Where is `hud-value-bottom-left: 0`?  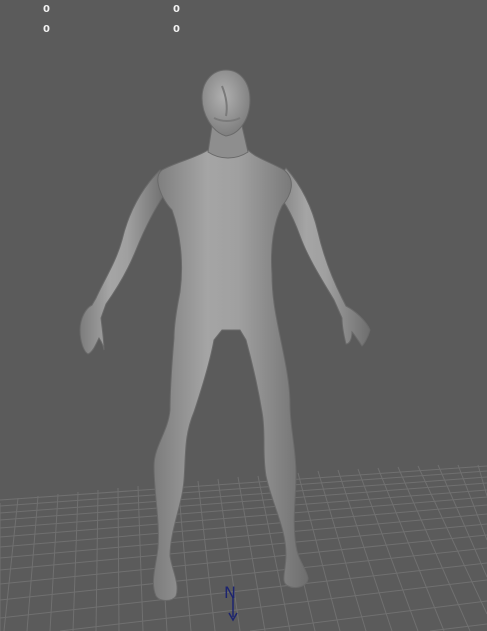 hud-value-bottom-left: 0 is located at coordinates (46, 29).